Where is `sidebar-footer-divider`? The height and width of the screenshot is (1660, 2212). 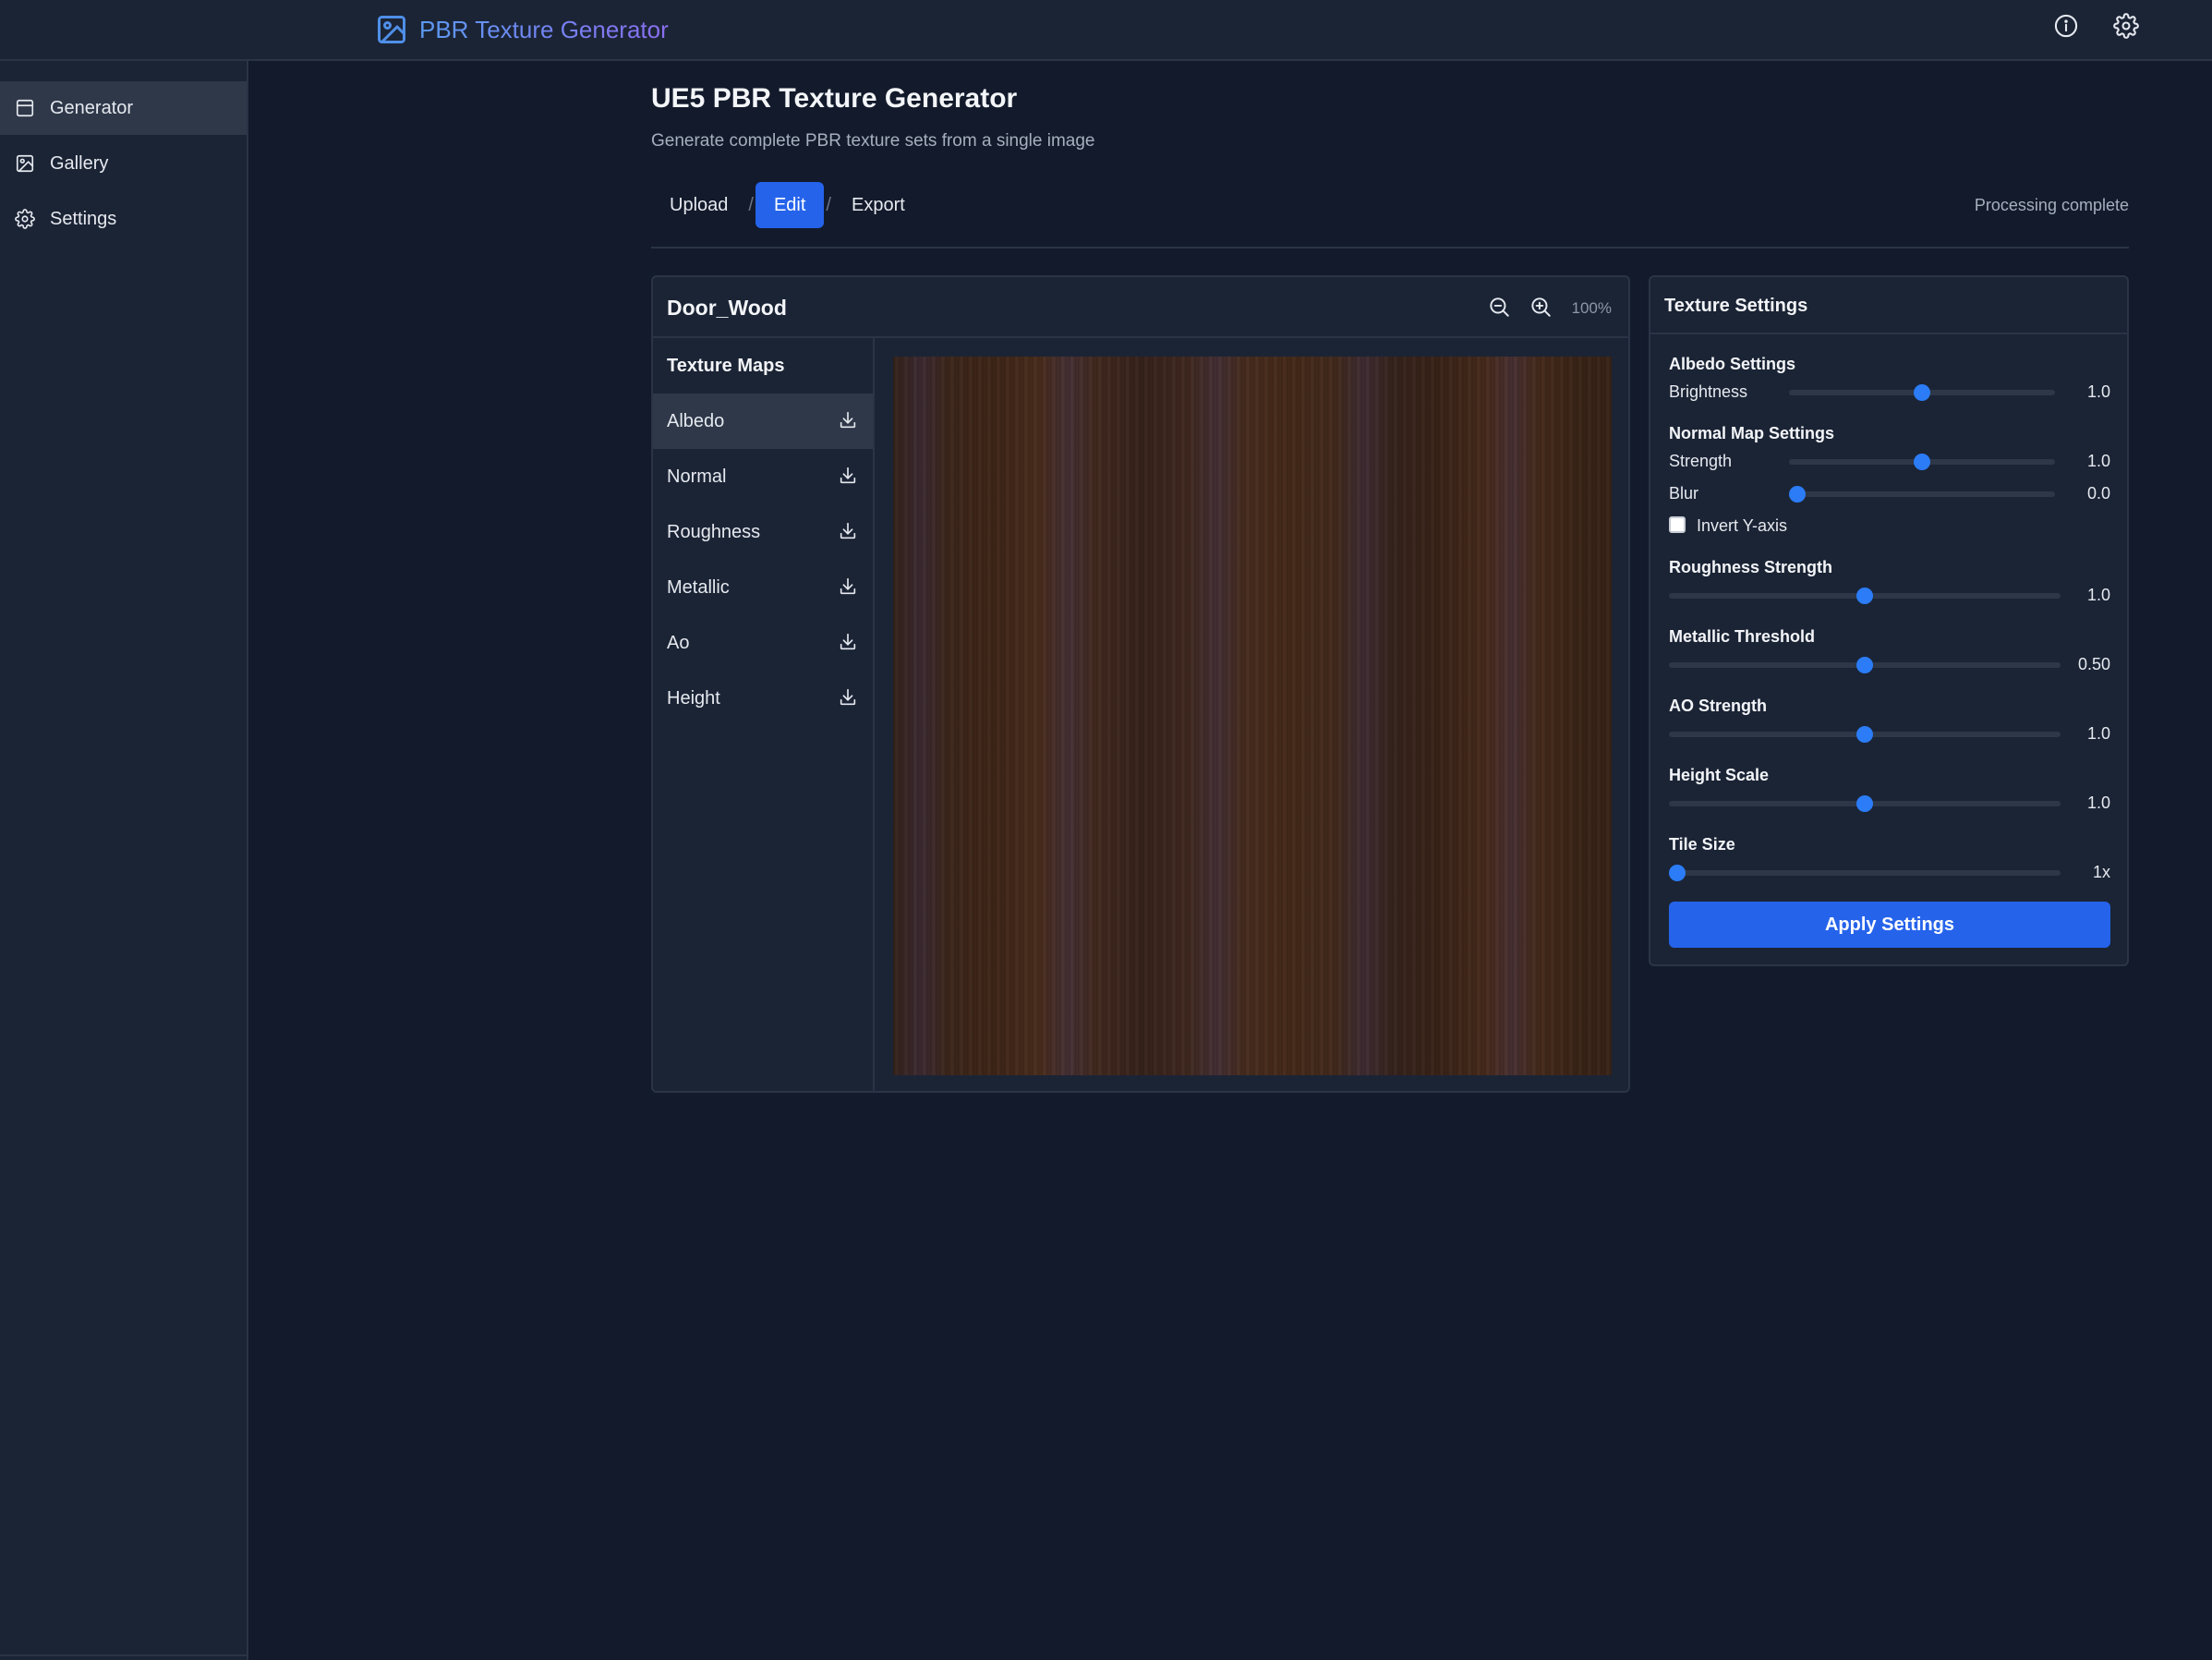 sidebar-footer-divider is located at coordinates (123, 1657).